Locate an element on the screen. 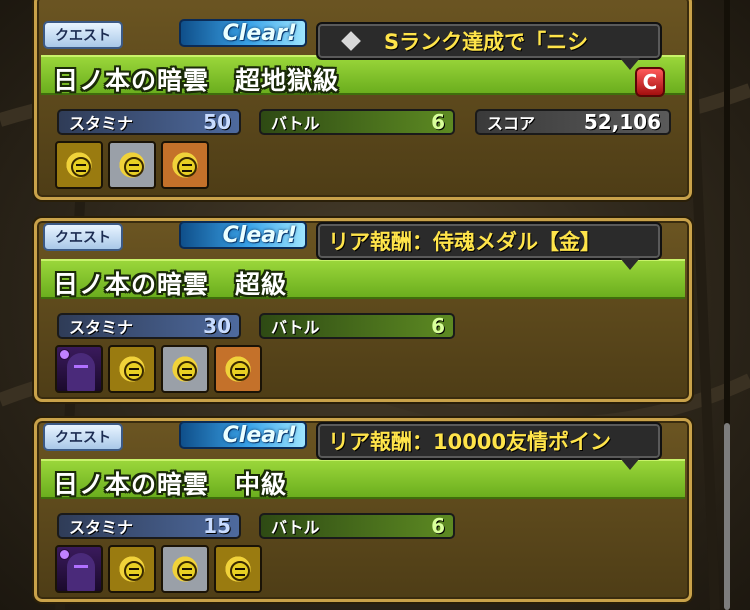 Image resolution: width=750 pixels, height=610 pixels. score-value: 52,106 is located at coordinates (622, 122).